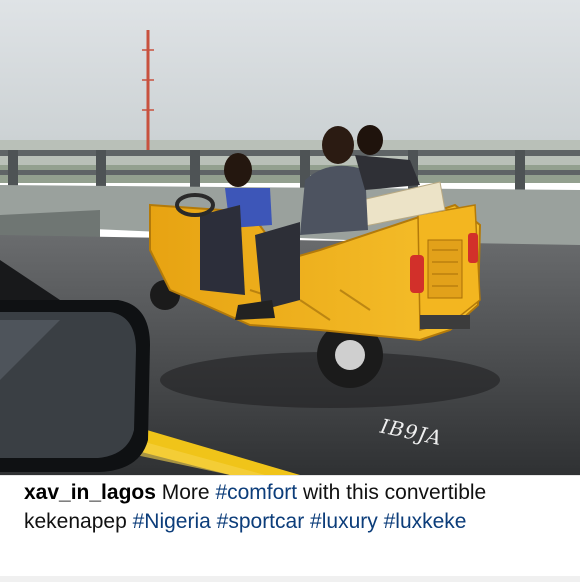 The image size is (580, 582). Describe the element at coordinates (188, 492) in the screenshot. I see `caption-text-1: More` at that location.